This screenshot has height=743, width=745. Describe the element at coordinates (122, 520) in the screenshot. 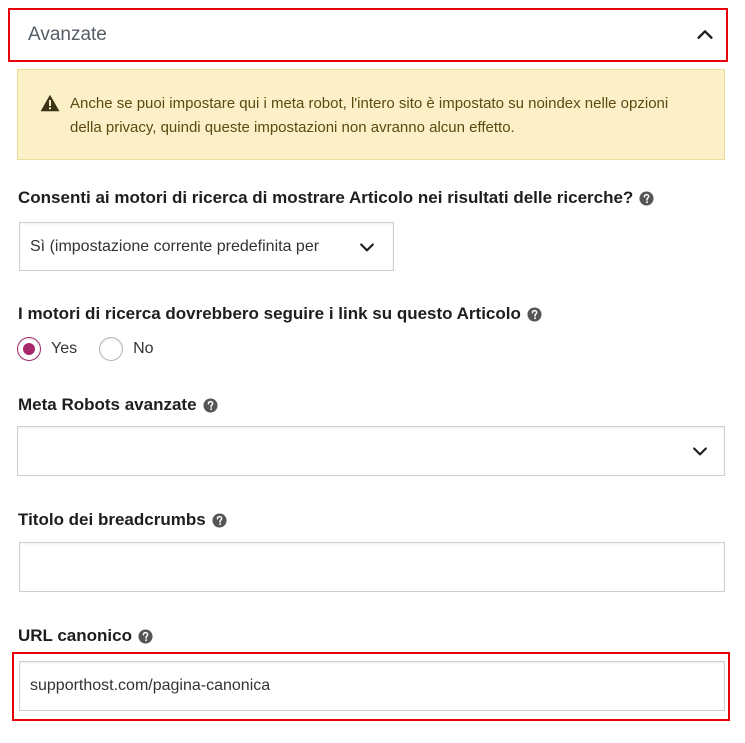

I see `breadcrumbs-title-label: Titolo dei breadcrumbs` at that location.